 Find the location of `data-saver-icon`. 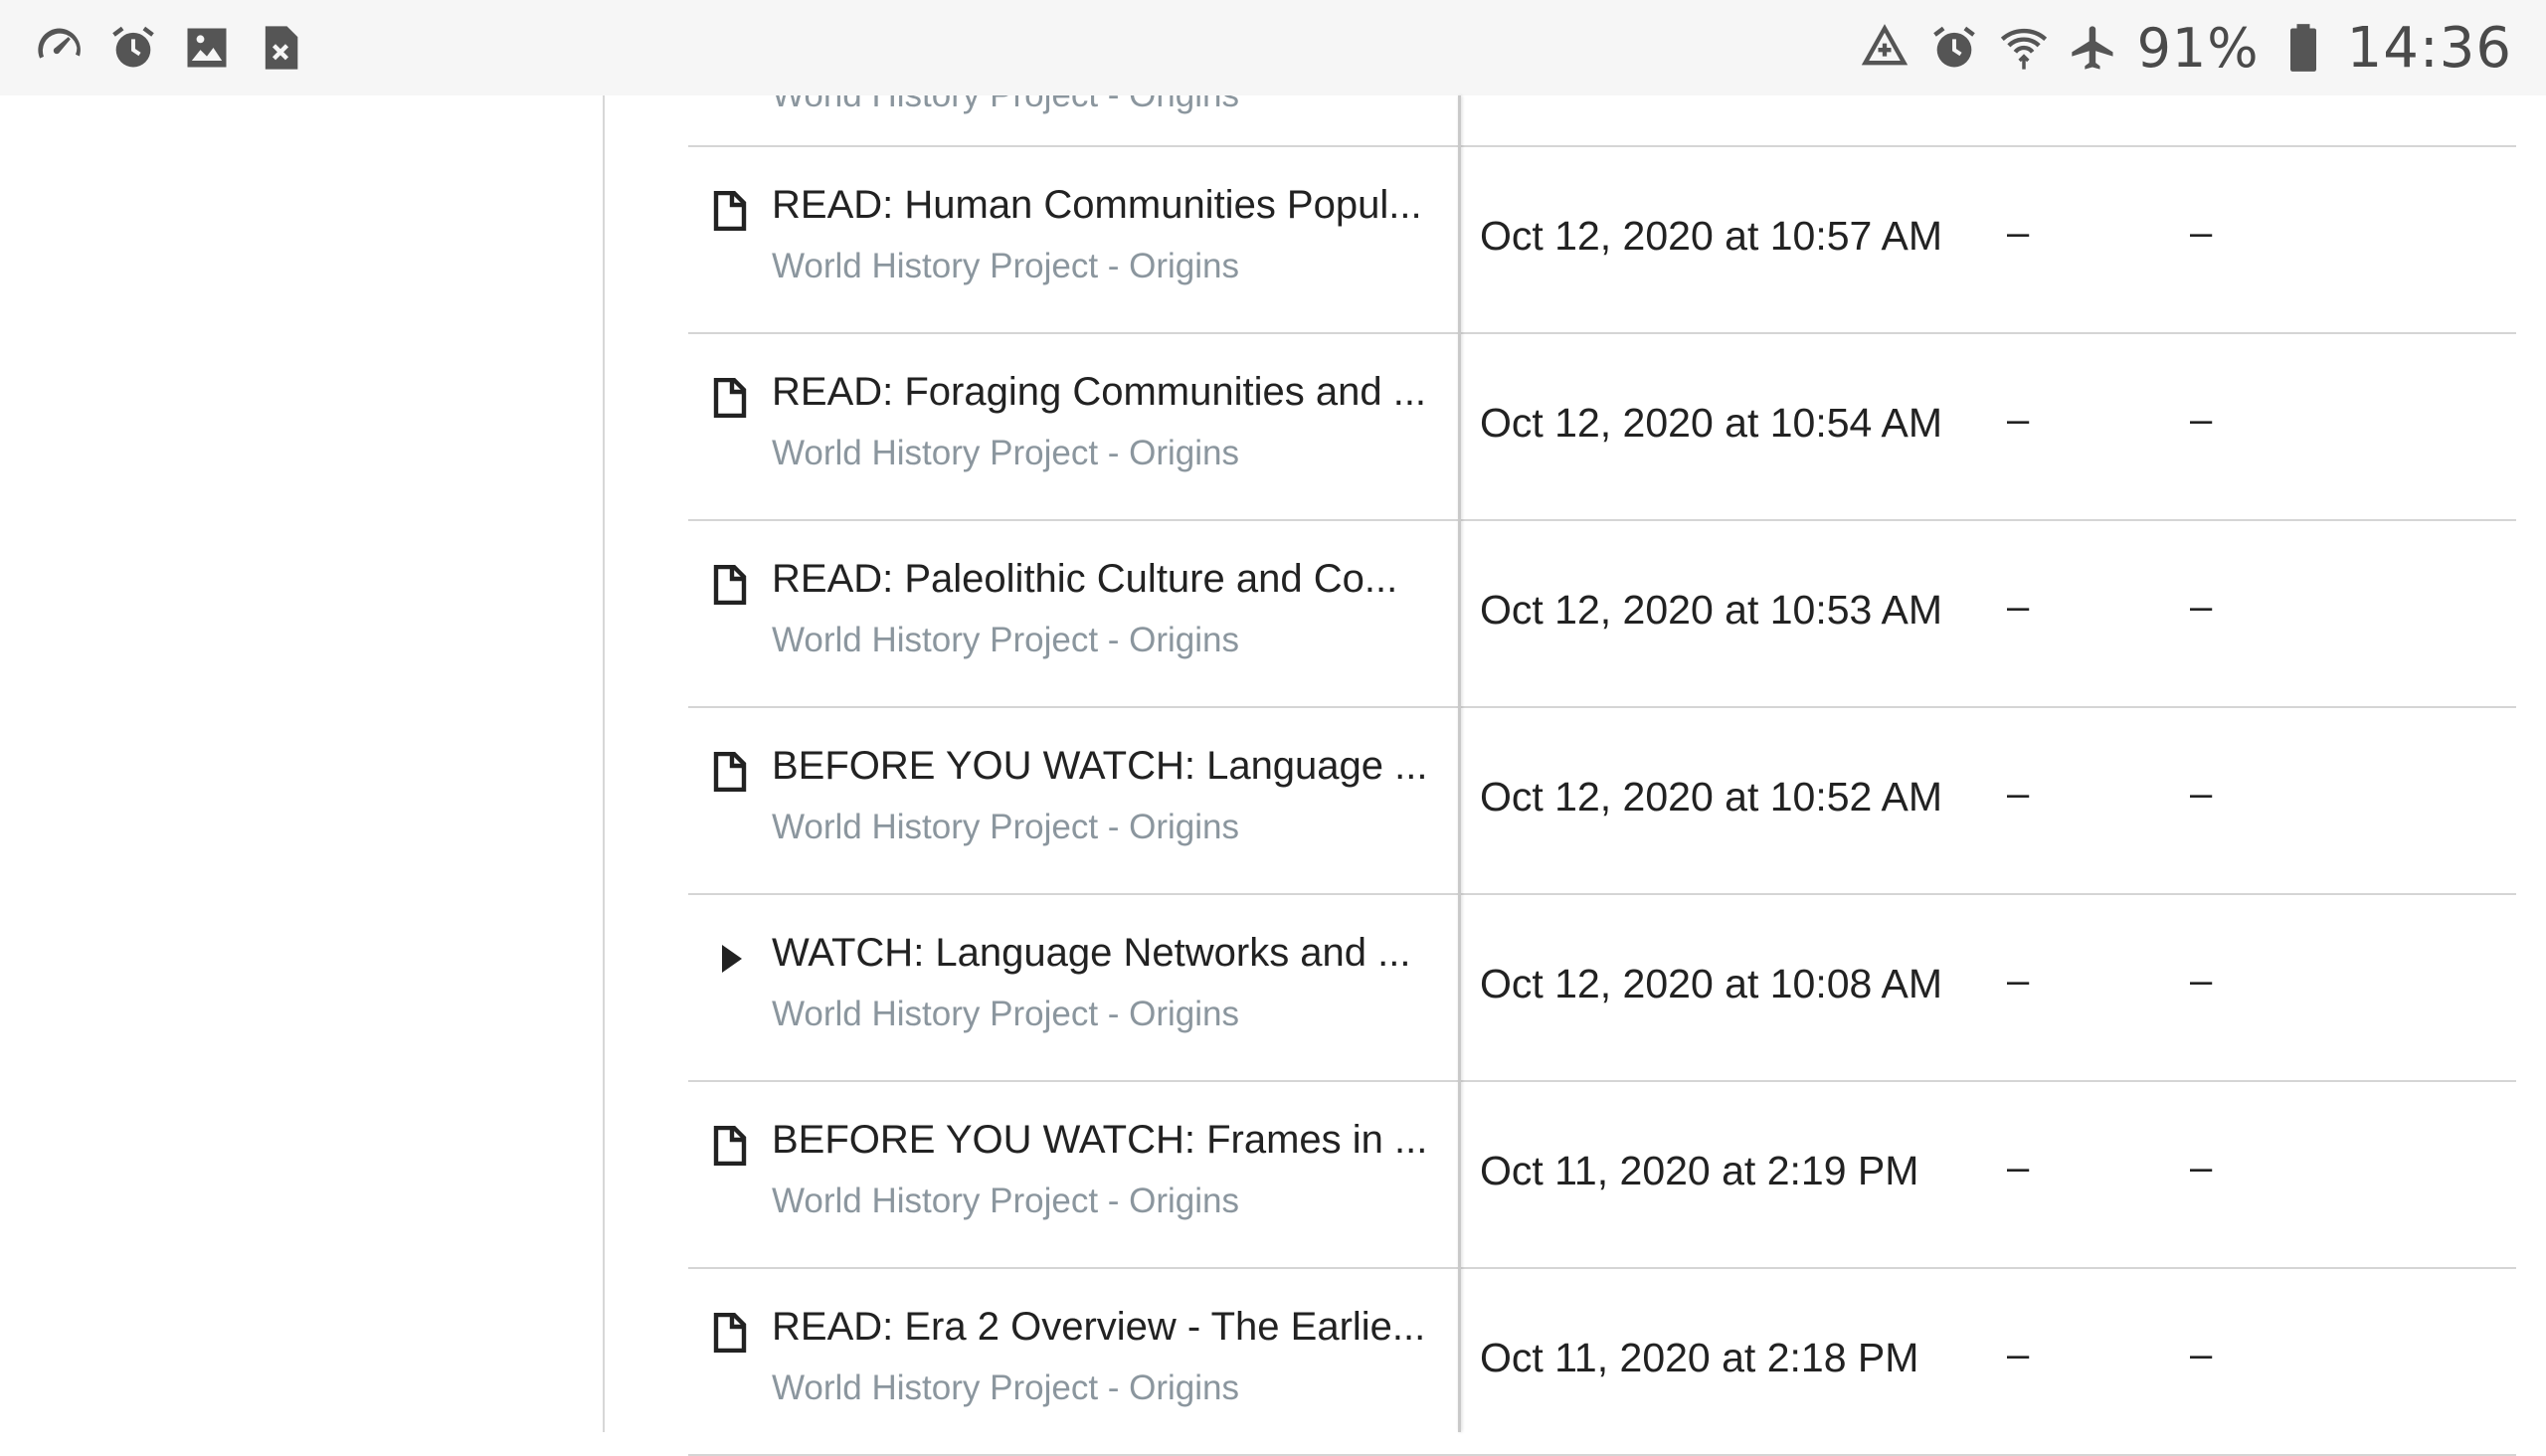

data-saver-icon is located at coordinates (1884, 48).